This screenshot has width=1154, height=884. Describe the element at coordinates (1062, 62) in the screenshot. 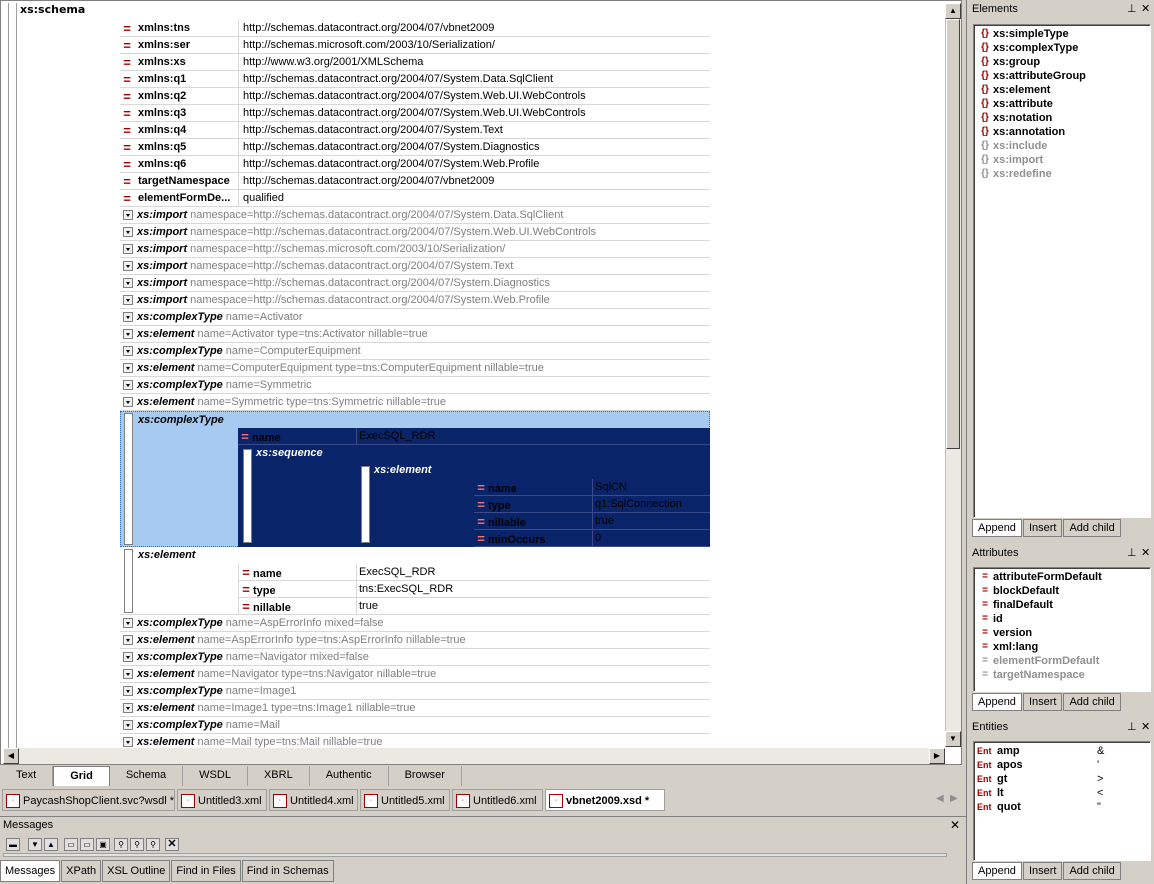

I see `panel-item: {} xs:group` at that location.